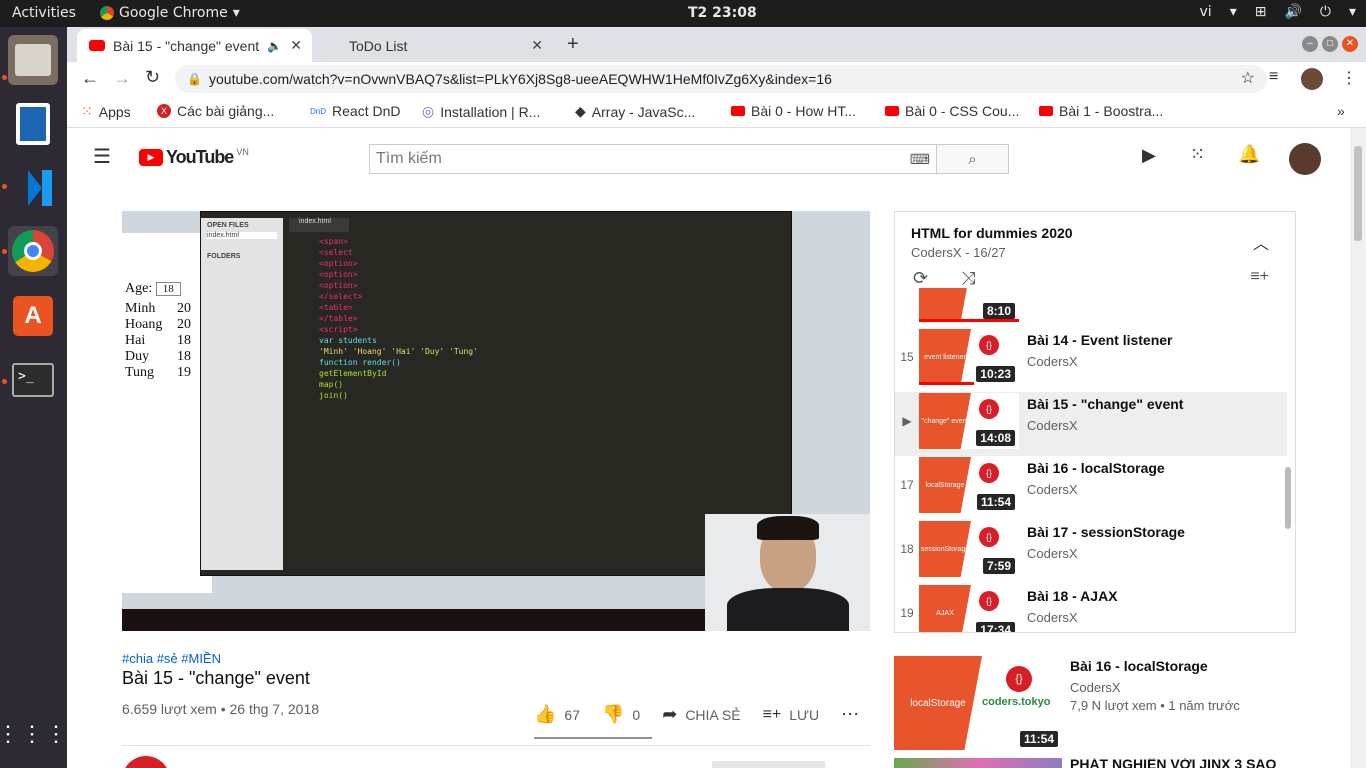 This screenshot has width=1366, height=768. What do you see at coordinates (945, 421) in the screenshot?
I see `thumb-label: "change" event` at bounding box center [945, 421].